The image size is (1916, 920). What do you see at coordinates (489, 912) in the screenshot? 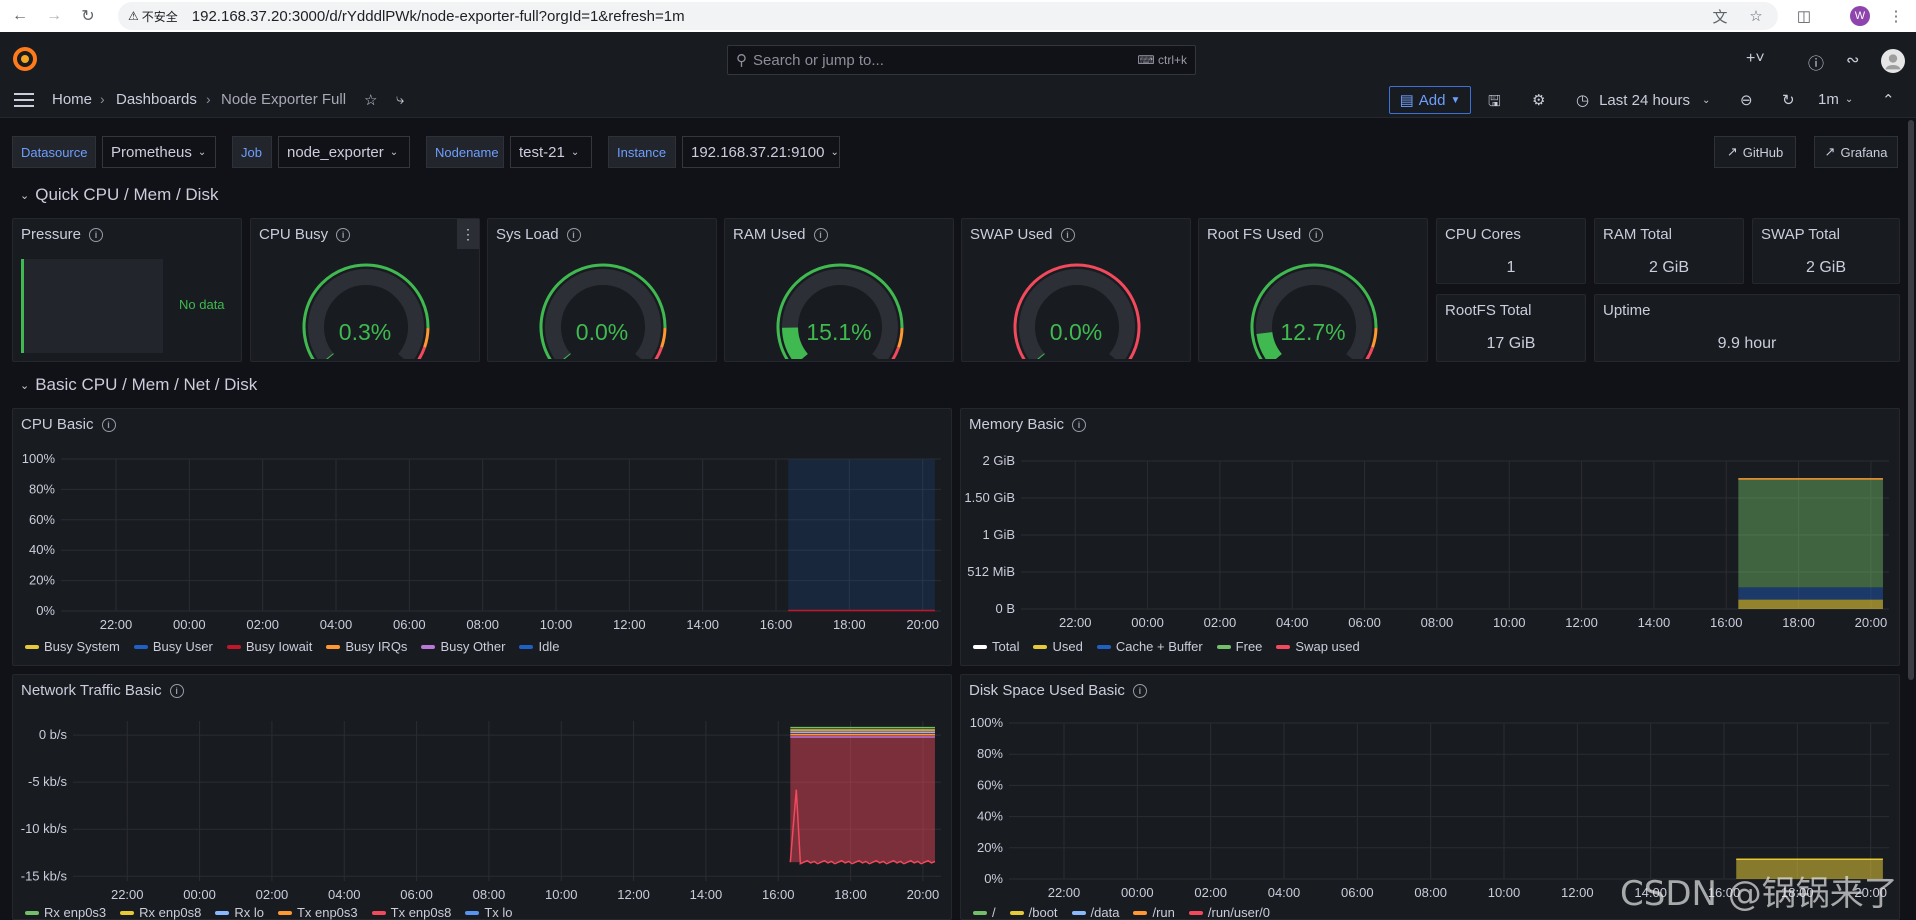
I see `legend-item: Tx lo` at bounding box center [489, 912].